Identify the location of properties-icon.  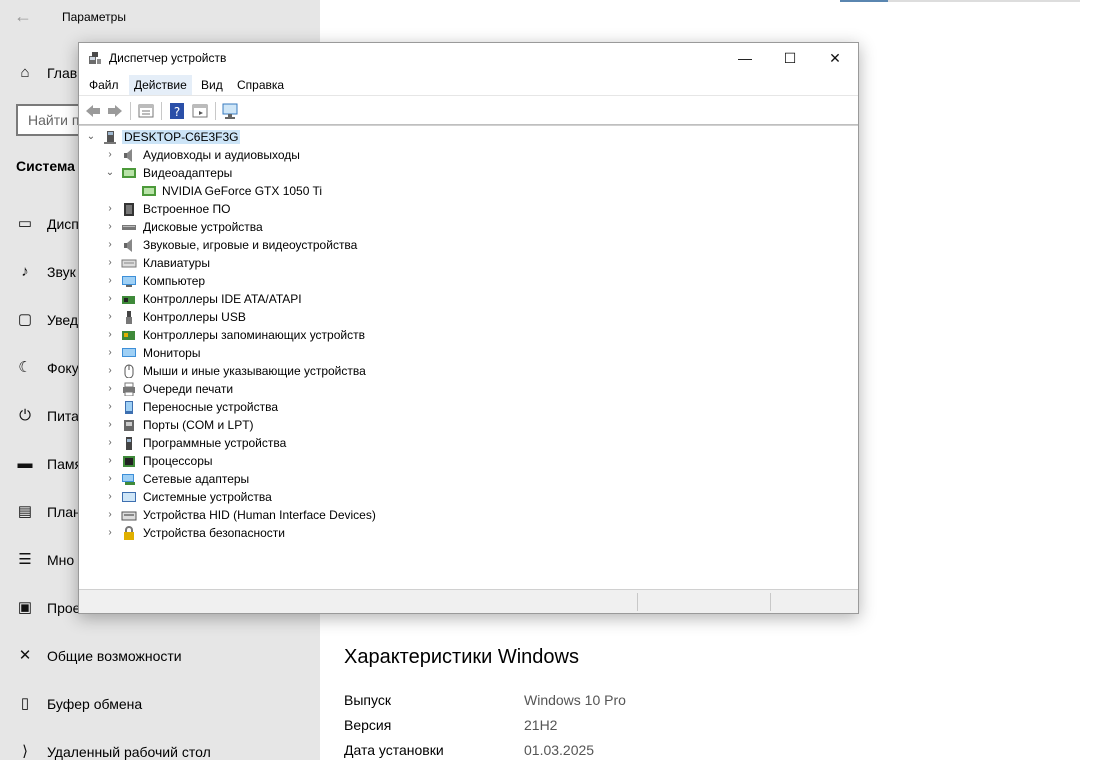
(146, 111).